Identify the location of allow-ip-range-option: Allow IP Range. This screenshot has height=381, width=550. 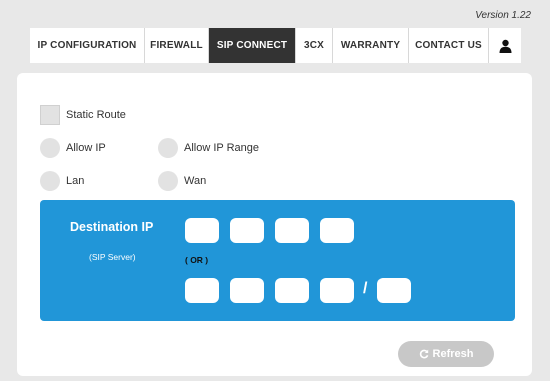
(208, 148).